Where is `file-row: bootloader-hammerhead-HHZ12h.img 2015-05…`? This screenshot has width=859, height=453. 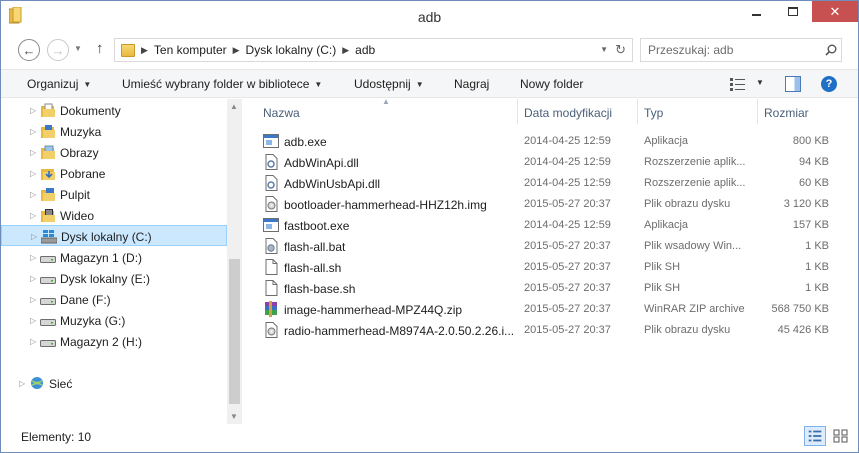 file-row: bootloader-hammerhead-HHZ12h.img 2015-05… is located at coordinates (550, 204).